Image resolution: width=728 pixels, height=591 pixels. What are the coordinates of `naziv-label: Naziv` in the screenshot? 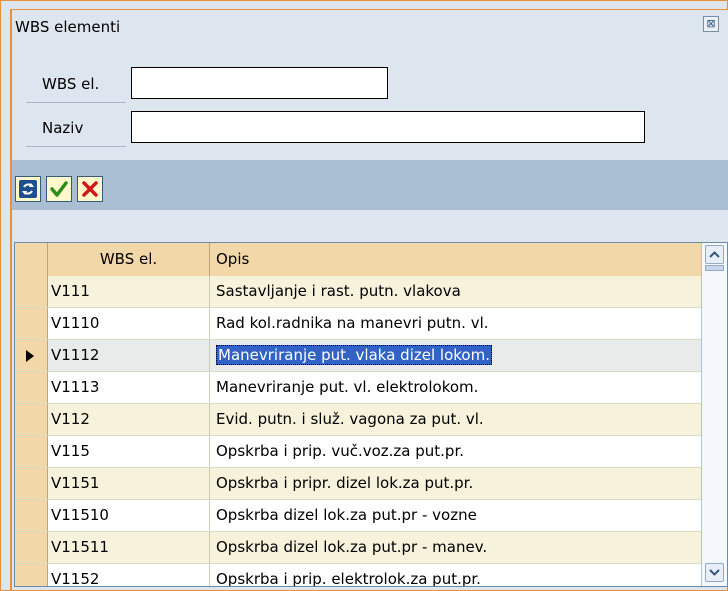 It's located at (76, 129).